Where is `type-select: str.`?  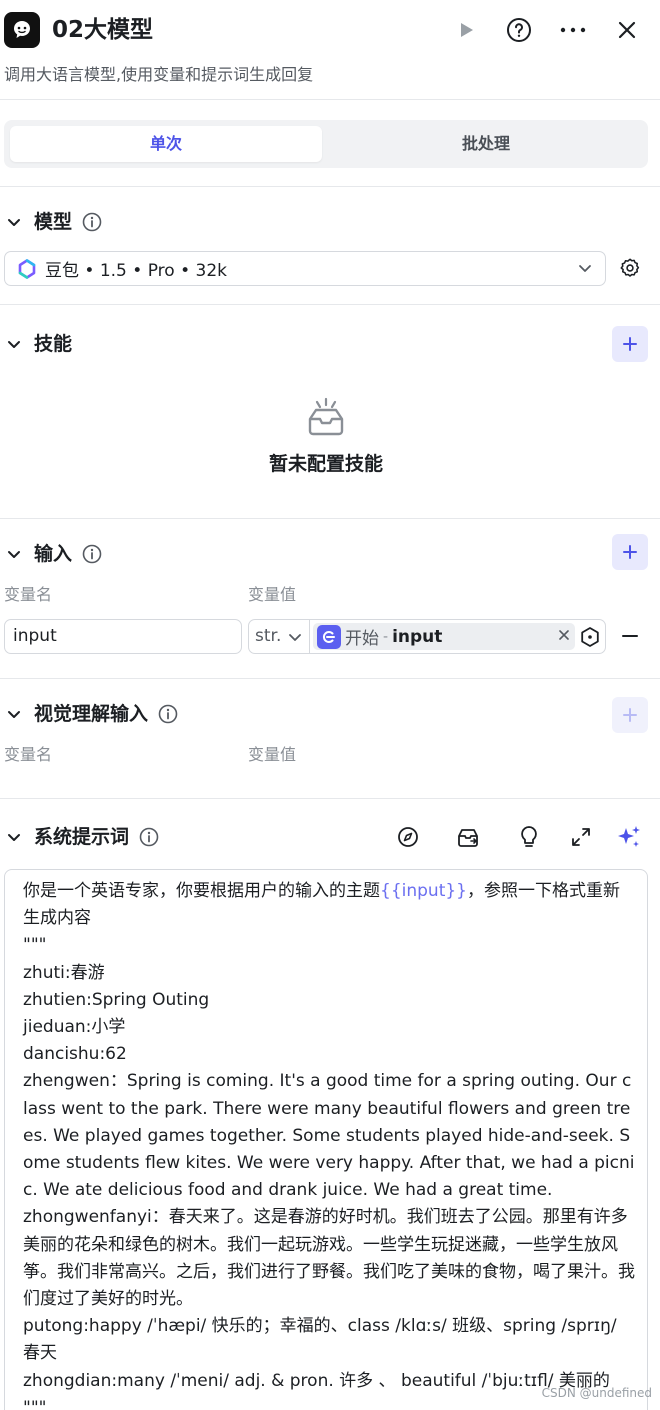 type-select: str. is located at coordinates (268, 636).